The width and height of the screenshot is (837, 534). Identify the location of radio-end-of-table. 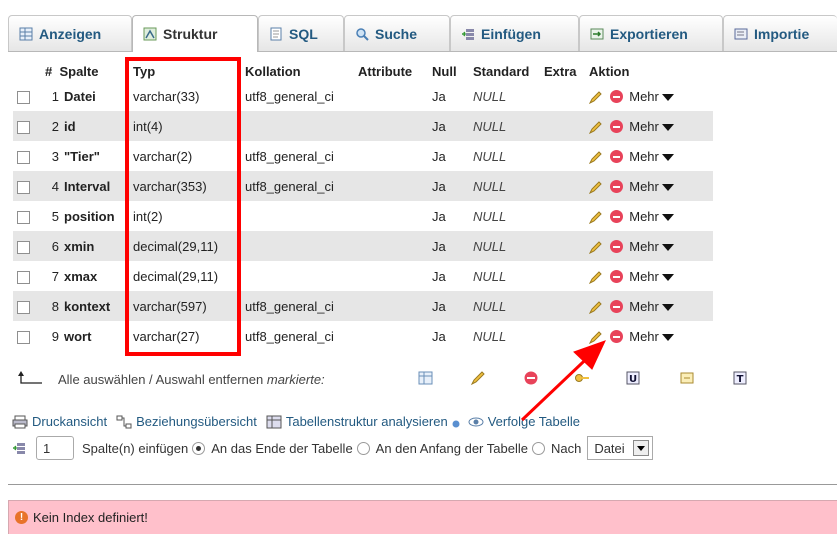
(199, 448).